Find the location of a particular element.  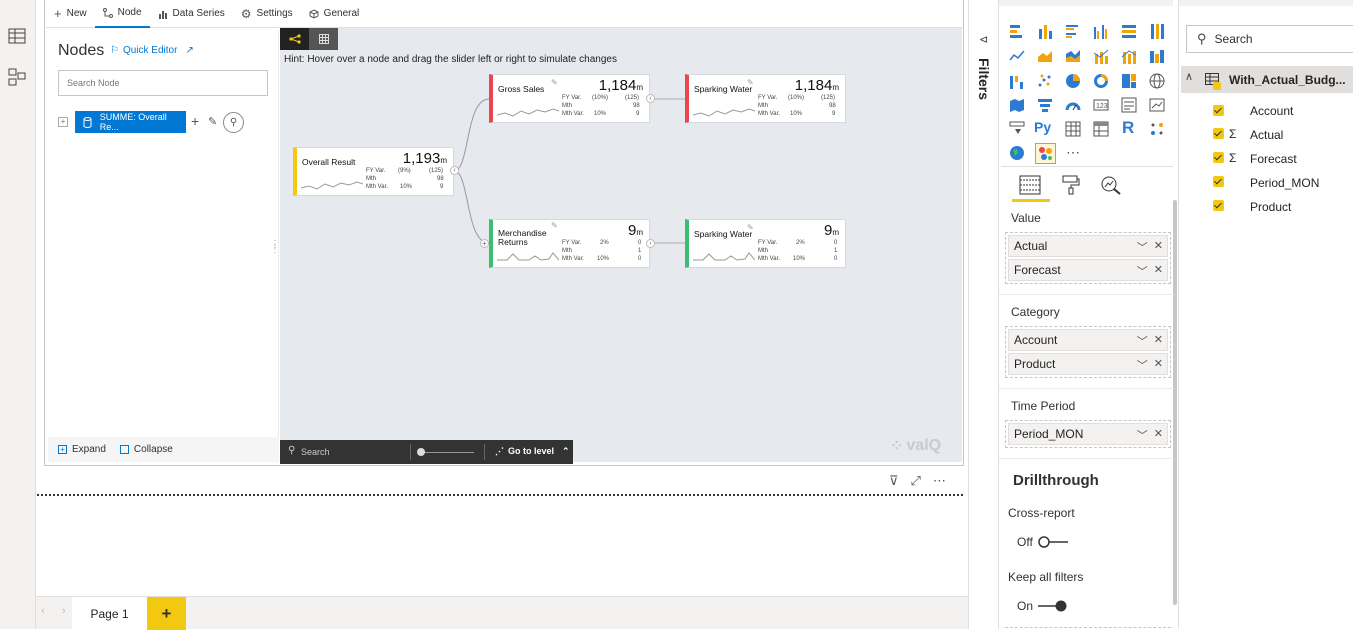

focus-mode-icon: ⤢ is located at coordinates (916, 481).